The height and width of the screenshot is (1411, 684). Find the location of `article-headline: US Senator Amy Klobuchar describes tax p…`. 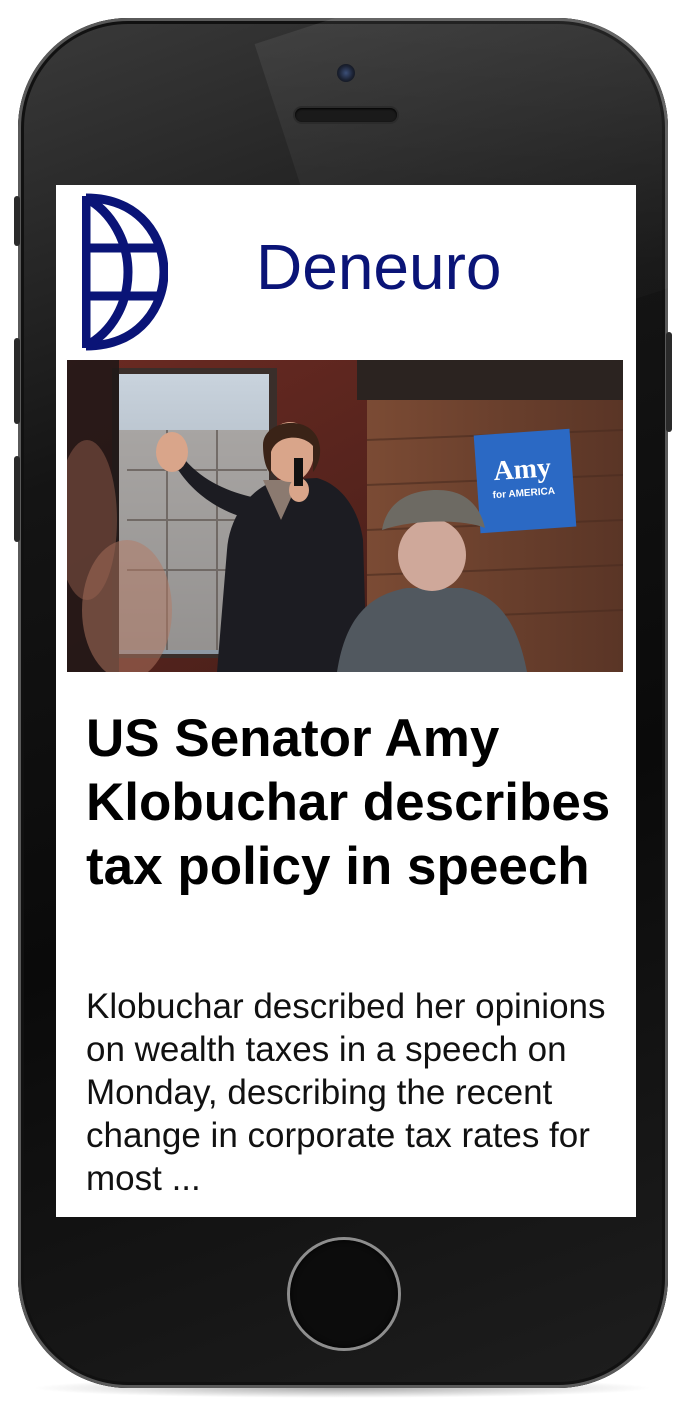

article-headline: US Senator Amy Klobuchar describes tax p… is located at coordinates (351, 803).